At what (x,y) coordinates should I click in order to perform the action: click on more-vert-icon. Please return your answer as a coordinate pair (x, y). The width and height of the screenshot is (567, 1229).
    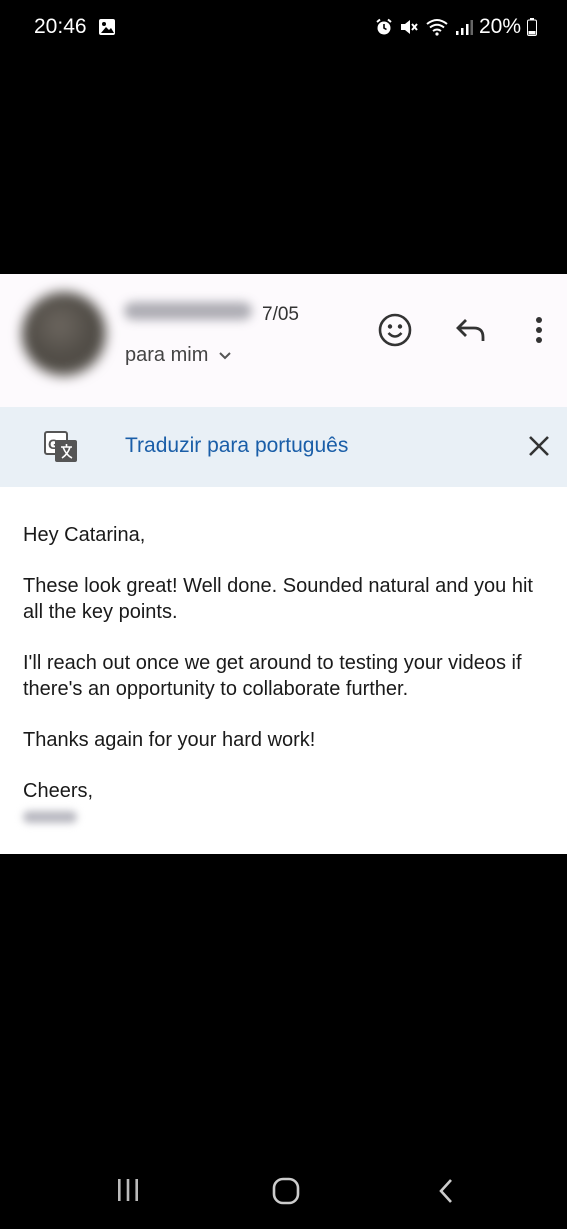
    Looking at the image, I should click on (539, 332).